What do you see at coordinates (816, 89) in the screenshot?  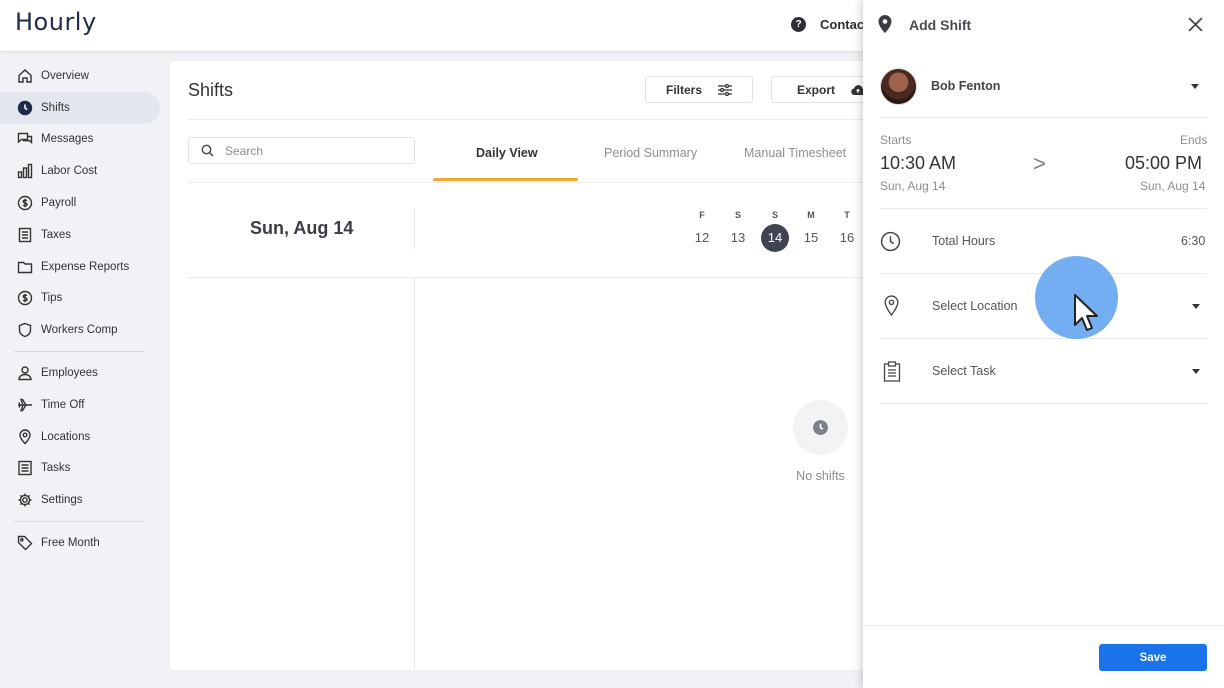 I see `export-label: Export` at bounding box center [816, 89].